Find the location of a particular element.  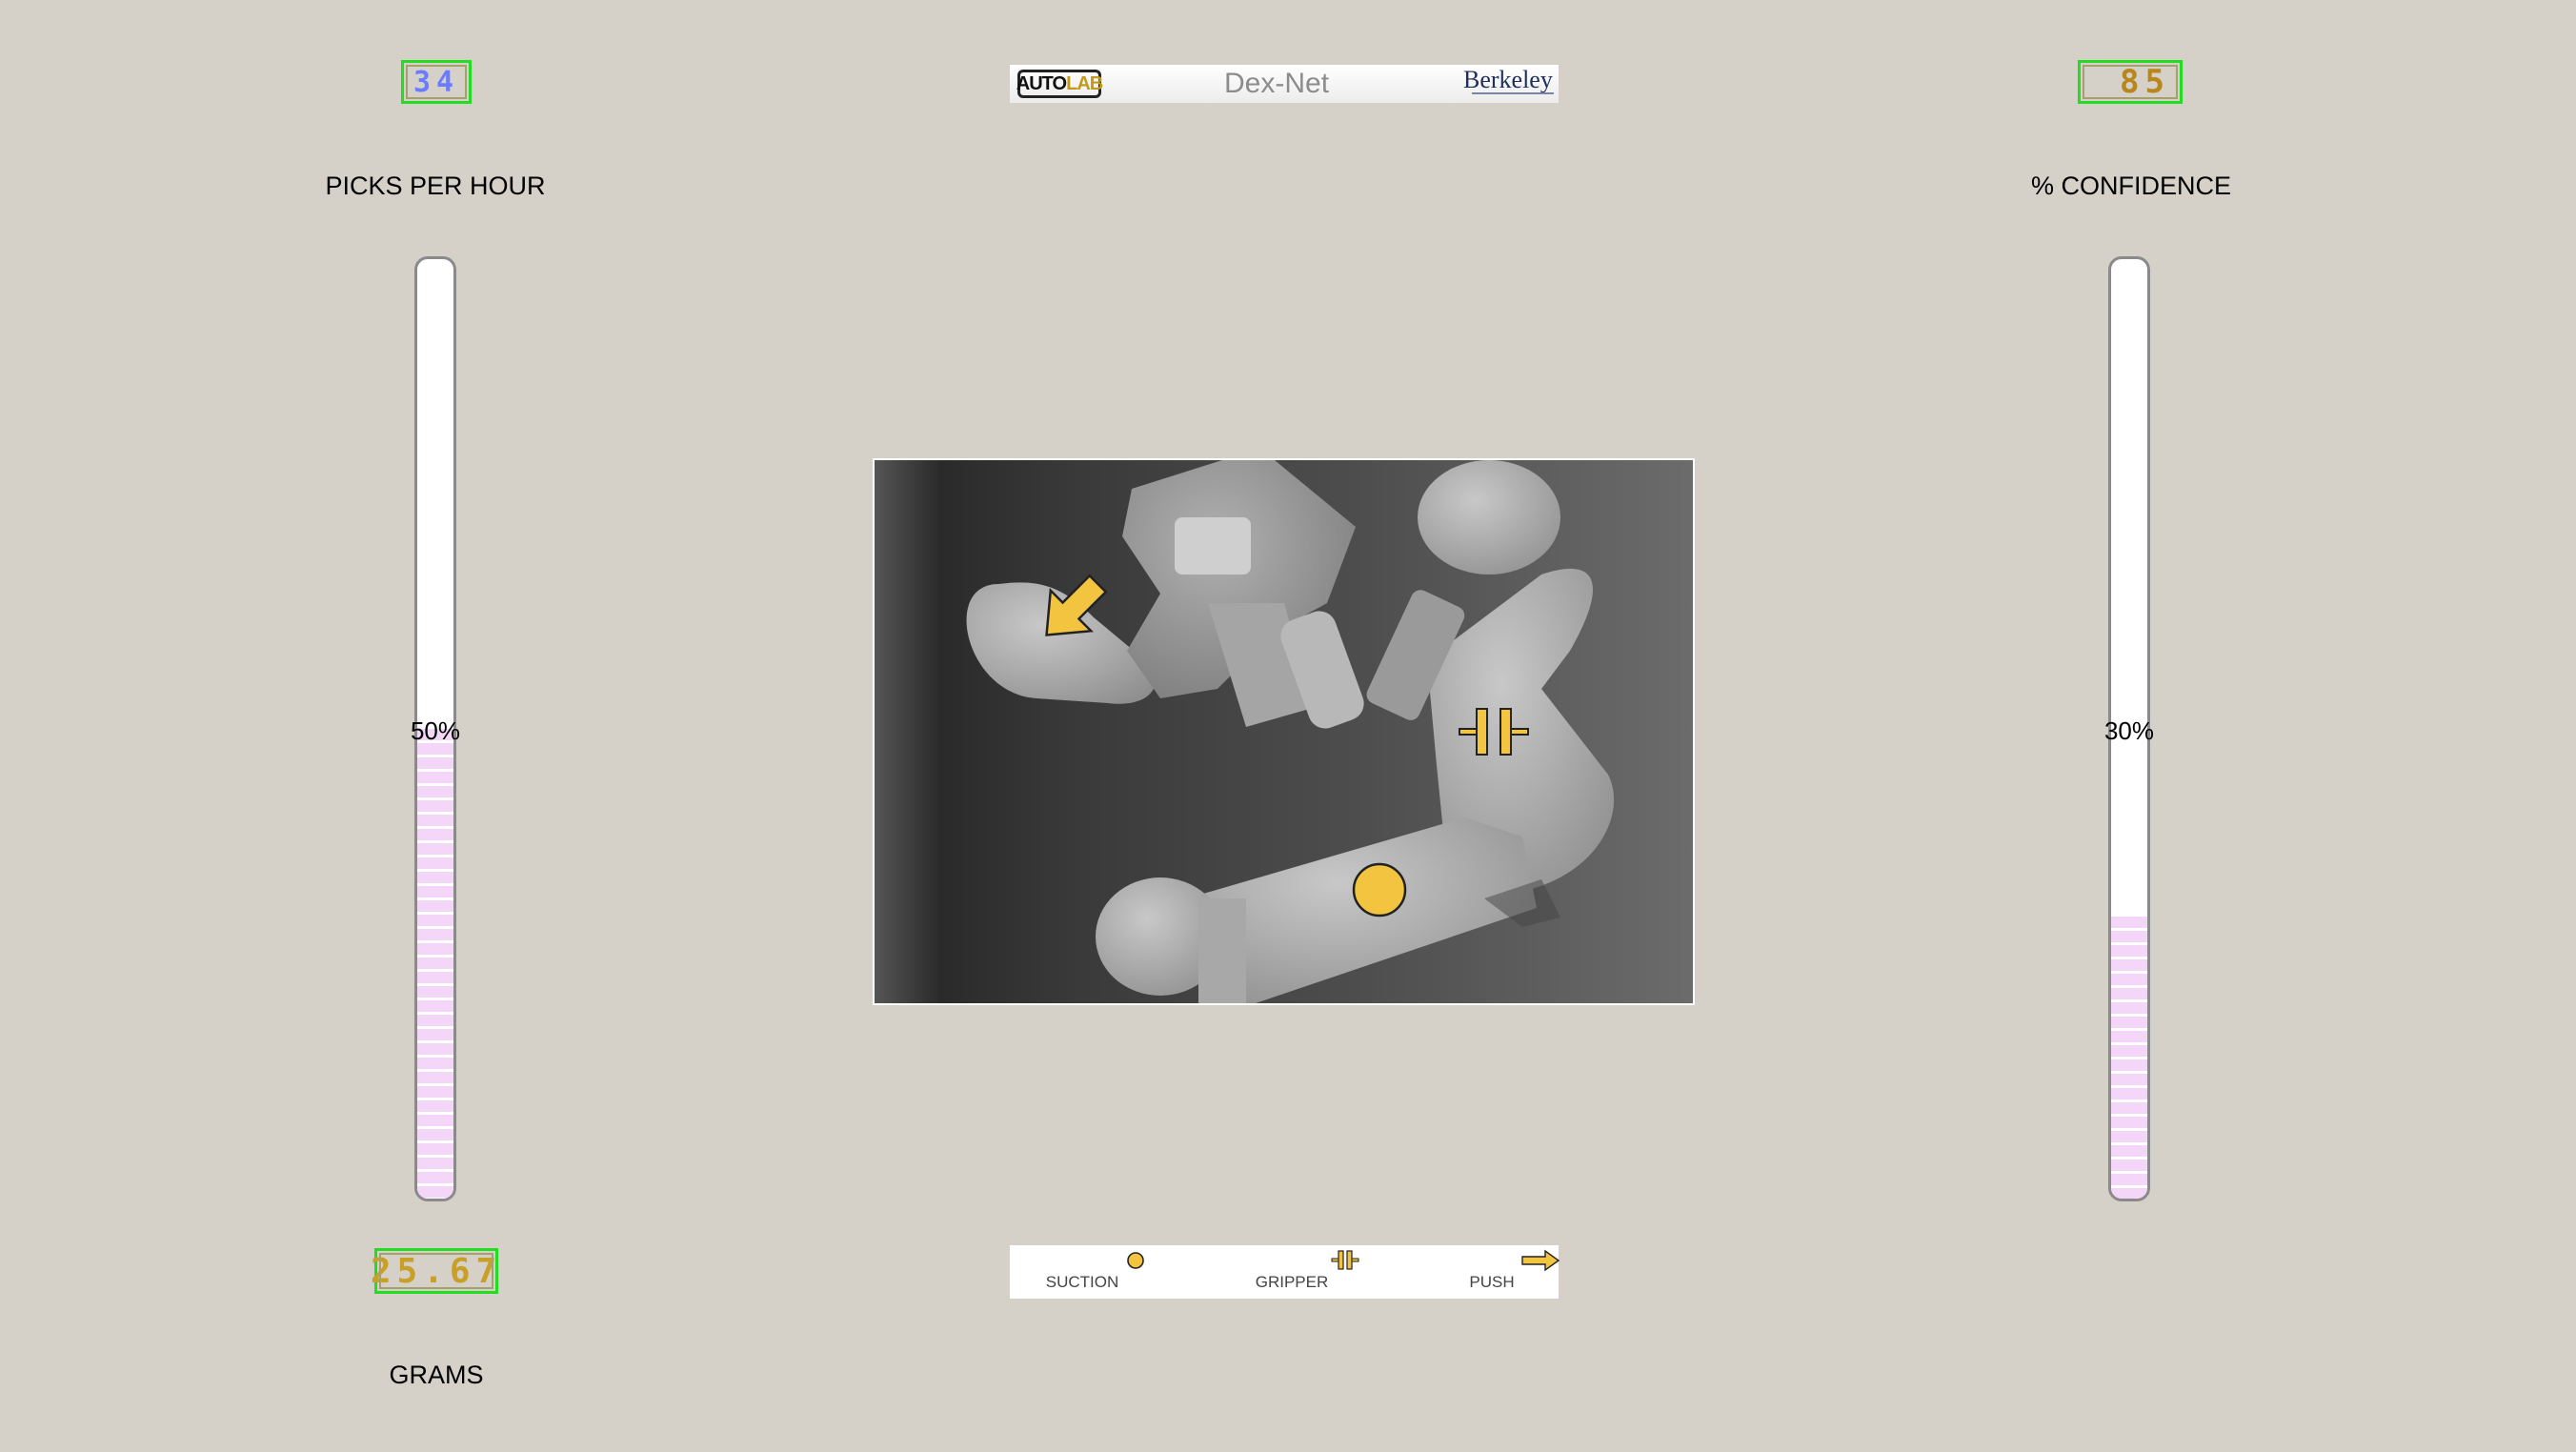

legend-item-push: PUSH is located at coordinates (1502, 1272).